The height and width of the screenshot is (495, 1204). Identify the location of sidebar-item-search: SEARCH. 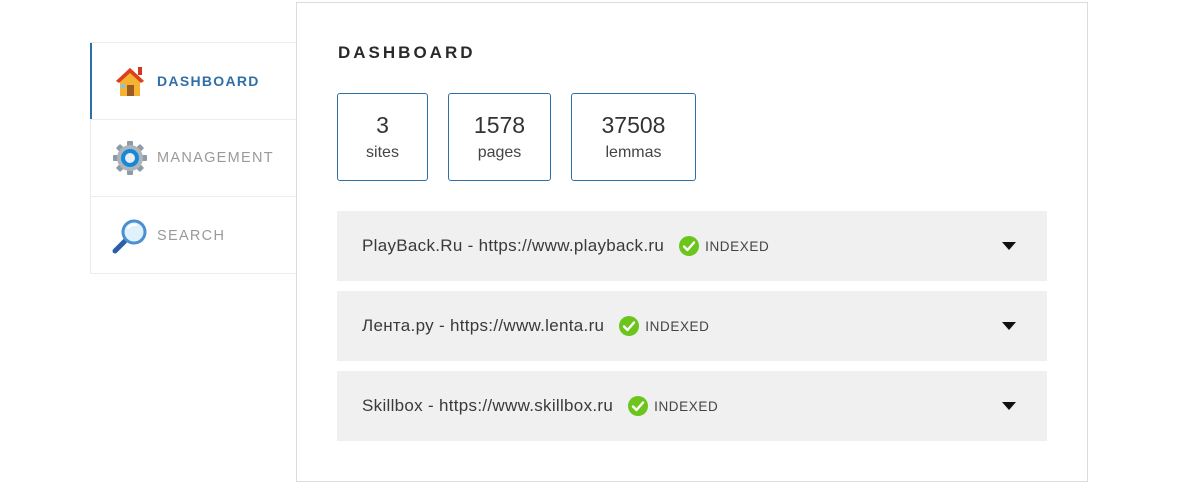
(193, 235).